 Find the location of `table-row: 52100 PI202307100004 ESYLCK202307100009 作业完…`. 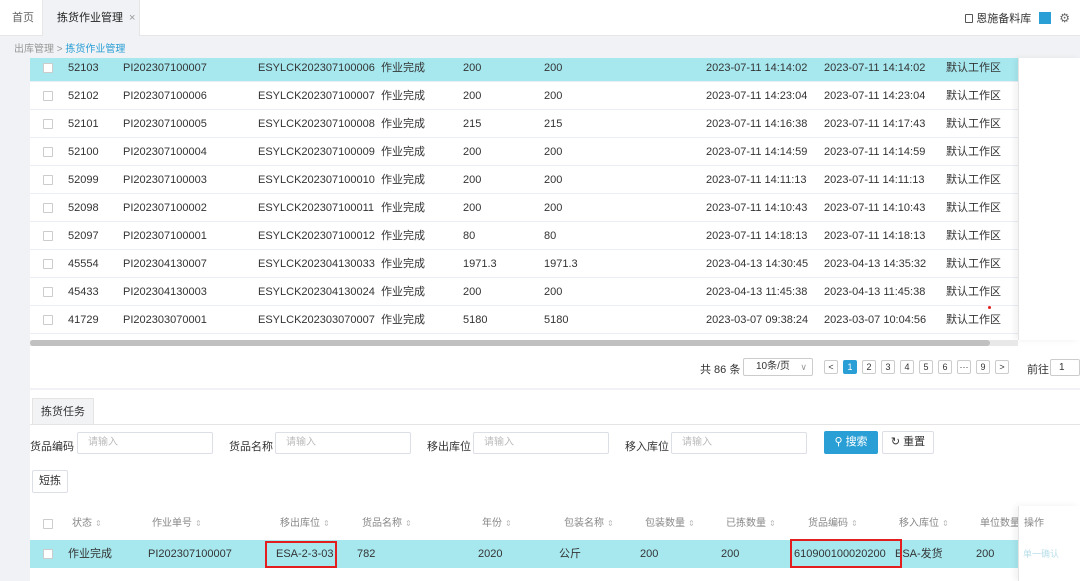

table-row: 52100 PI202307100004 ESYLCK202307100009 作业完… is located at coordinates (524, 152).